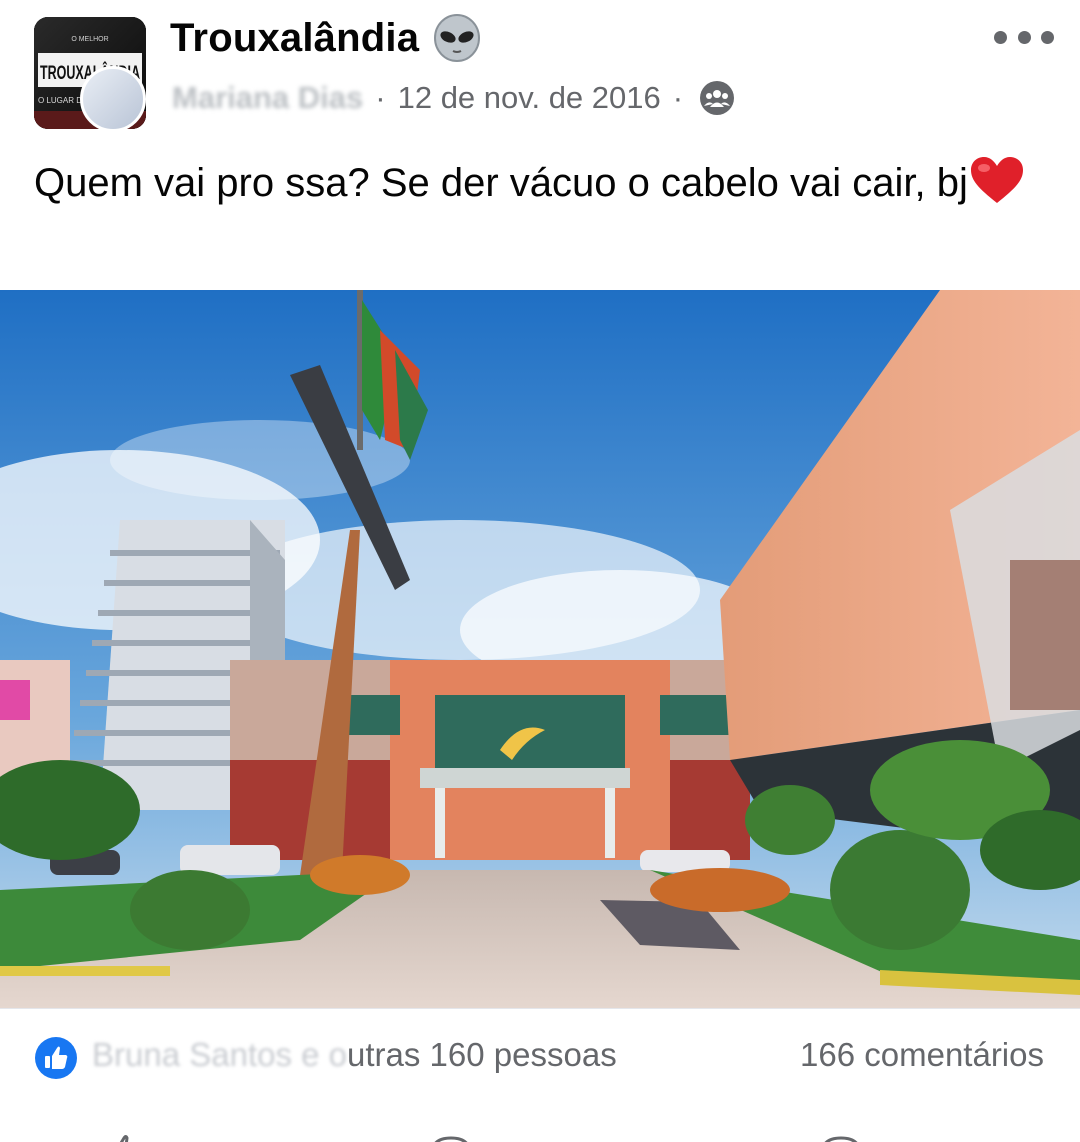  I want to click on like-icon, so click(56, 1058).